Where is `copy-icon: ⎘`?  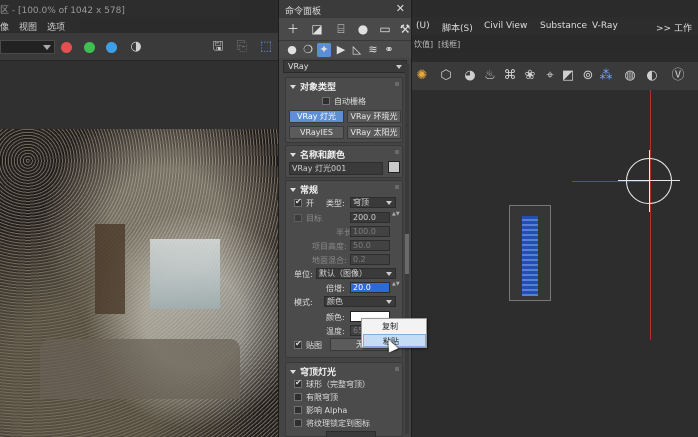
copy-icon: ⎘ is located at coordinates (242, 47).